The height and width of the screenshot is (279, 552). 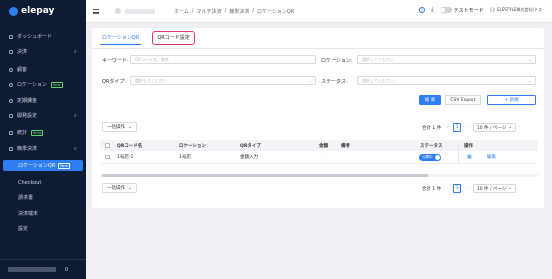 I want to click on qr-type-placeholder: 選択してください, so click(x=151, y=80).